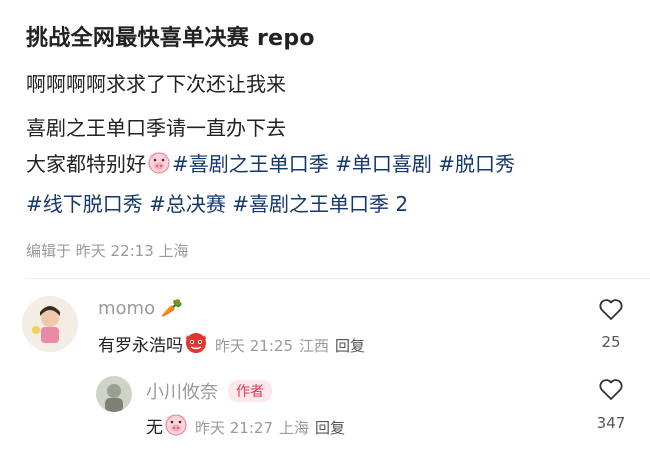 The height and width of the screenshot is (459, 650). What do you see at coordinates (170, 38) in the screenshot?
I see `post-title: 挑战全网最快喜单决赛 repo` at bounding box center [170, 38].